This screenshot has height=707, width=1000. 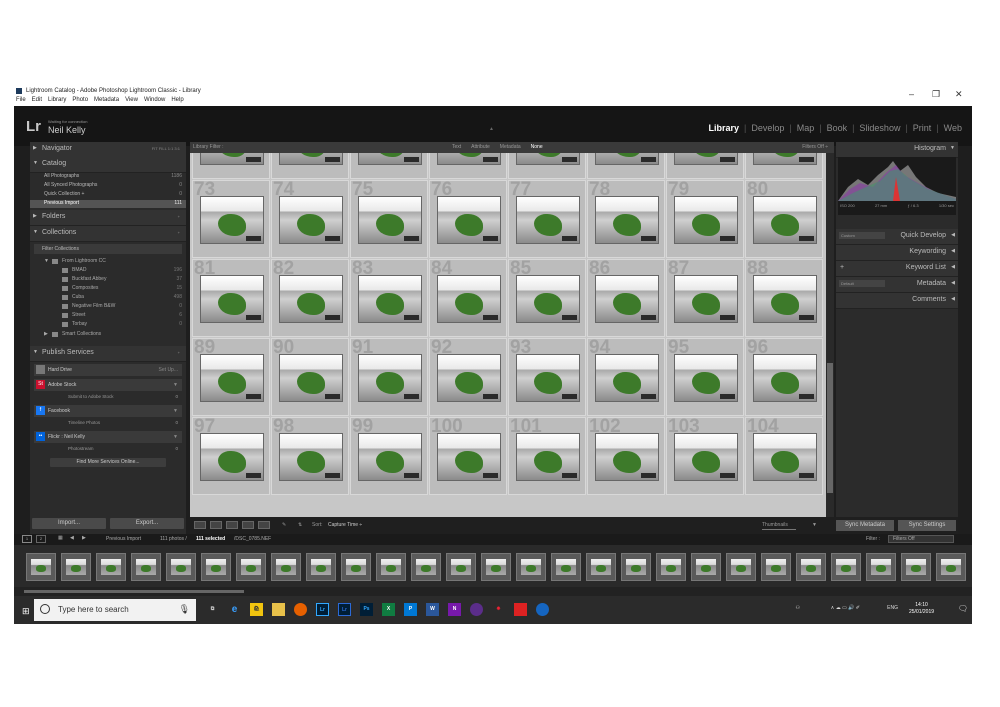 What do you see at coordinates (134, 591) in the screenshot?
I see `filmstrip-scroll-thumb` at bounding box center [134, 591].